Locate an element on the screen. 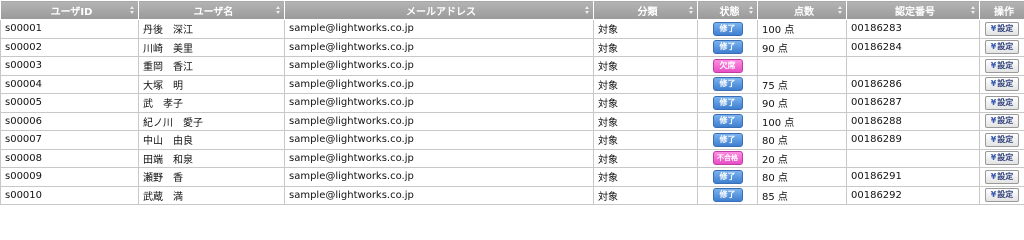  cell-cert-number: 00186291 is located at coordinates (913, 177).